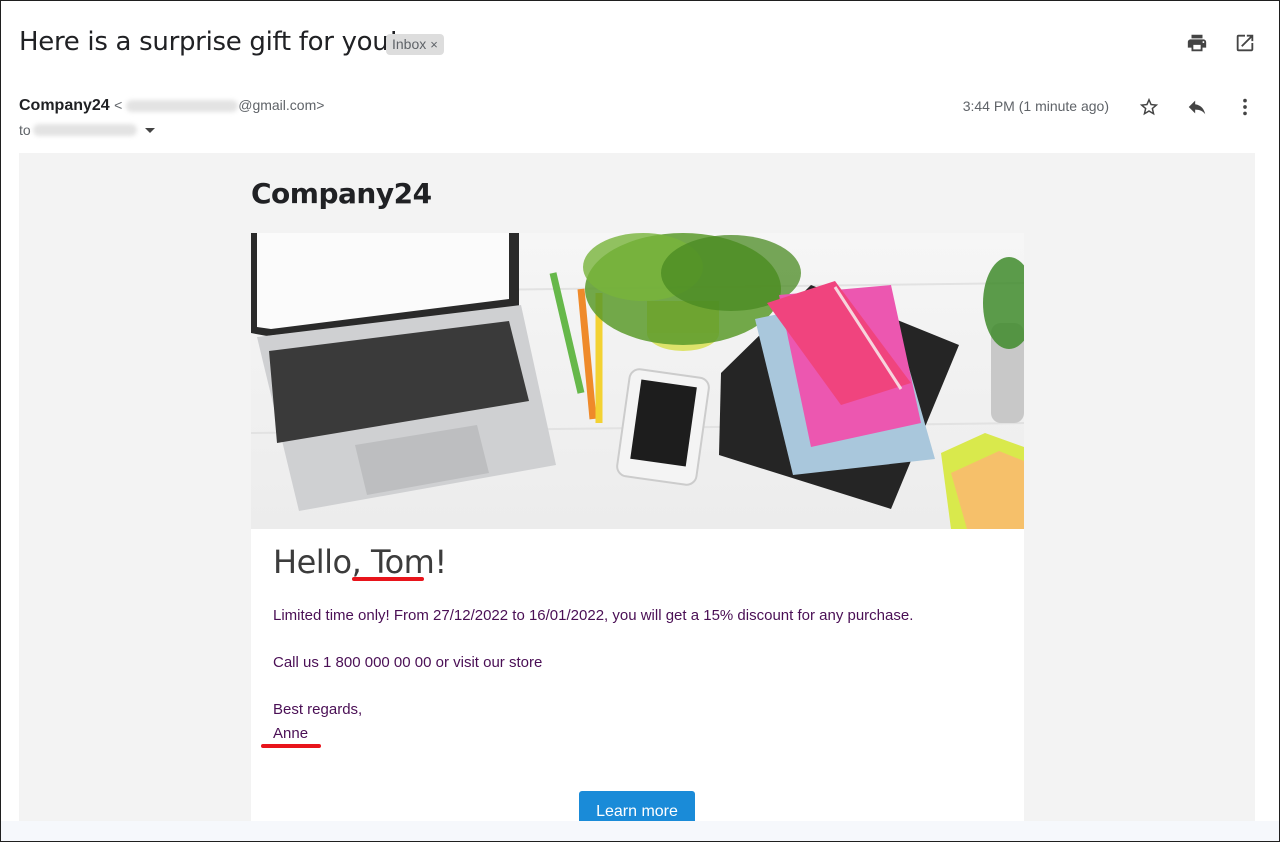 This screenshot has width=1280, height=842. Describe the element at coordinates (84, 130) in the screenshot. I see `redacted-recipient` at that location.